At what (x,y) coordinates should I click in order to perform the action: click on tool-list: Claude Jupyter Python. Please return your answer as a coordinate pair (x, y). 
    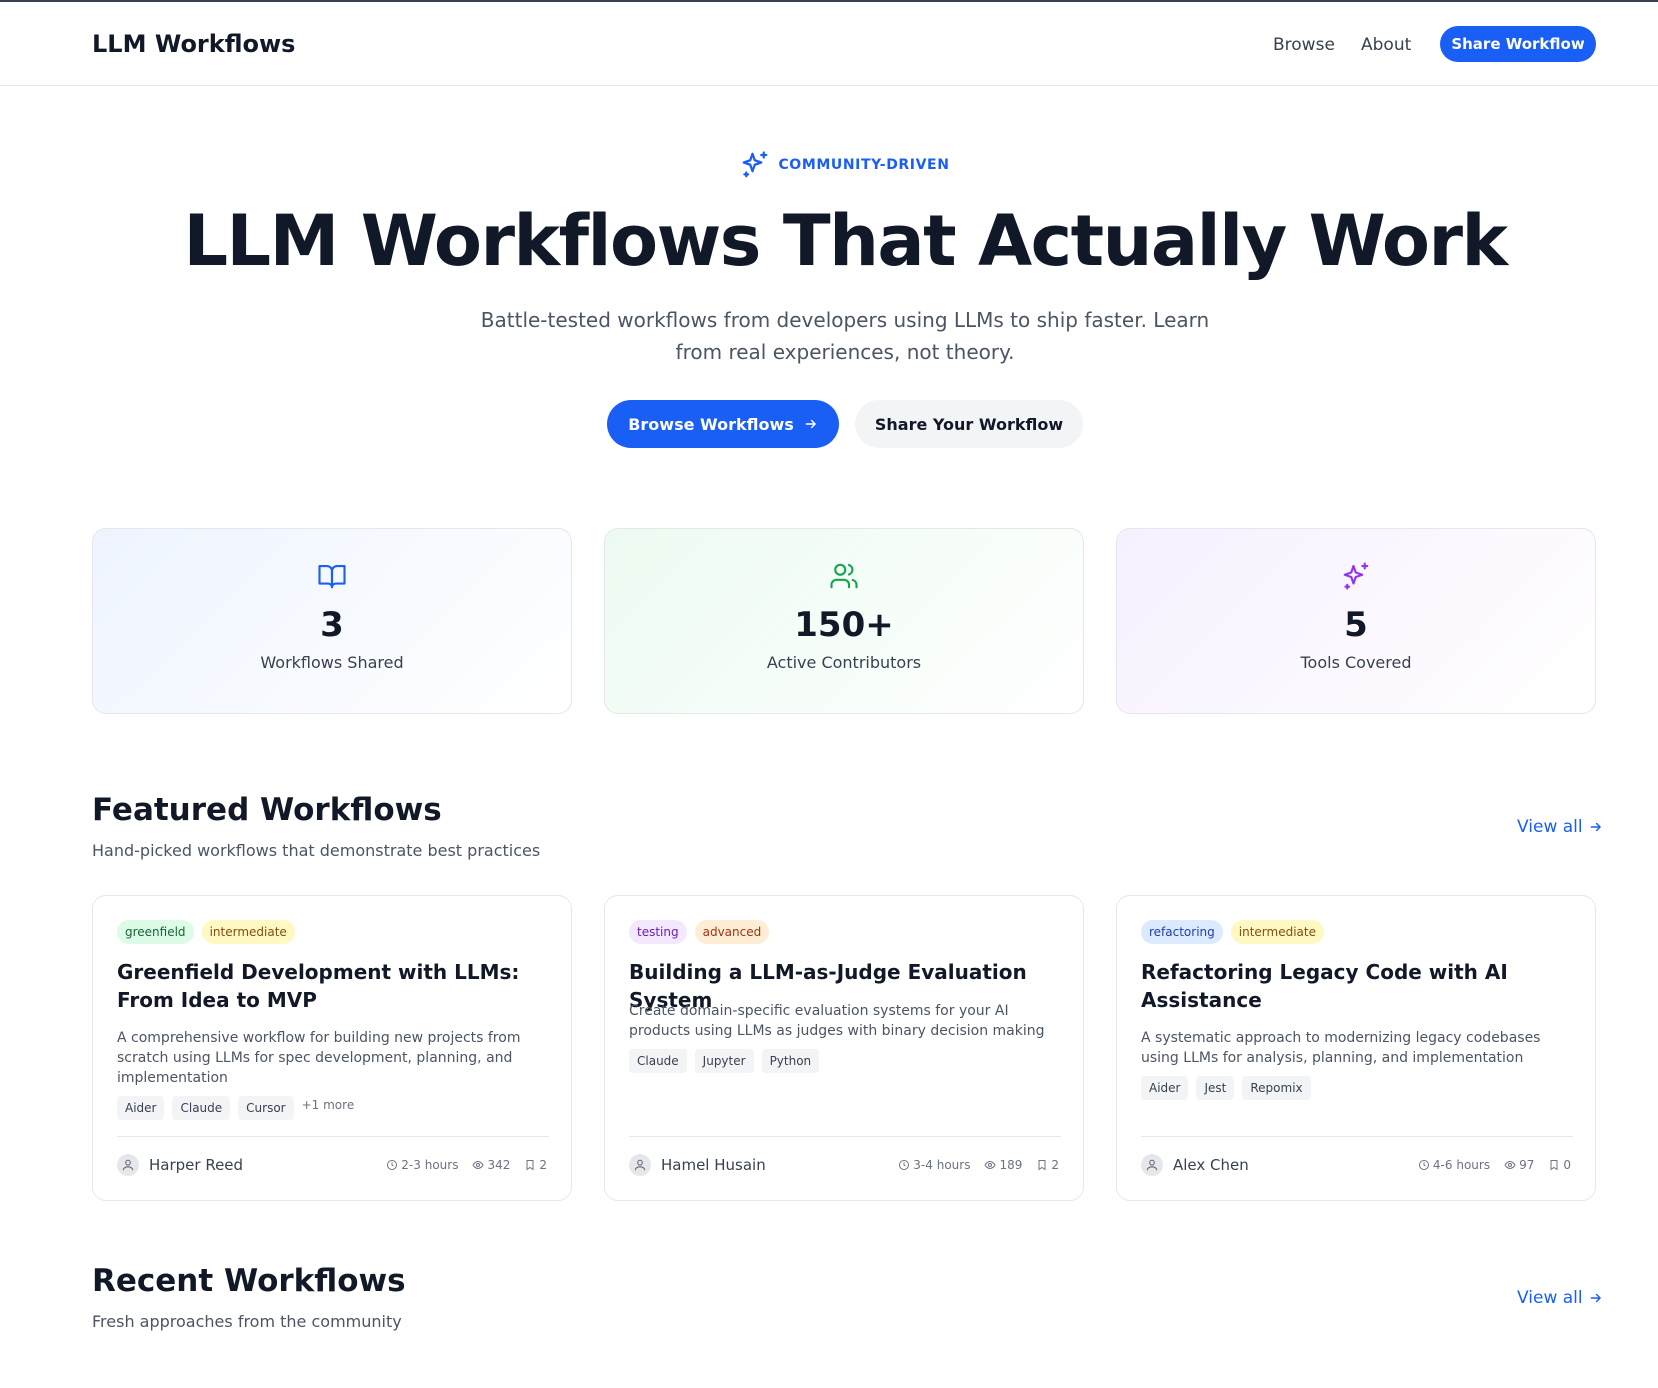
    Looking at the image, I should click on (724, 1061).